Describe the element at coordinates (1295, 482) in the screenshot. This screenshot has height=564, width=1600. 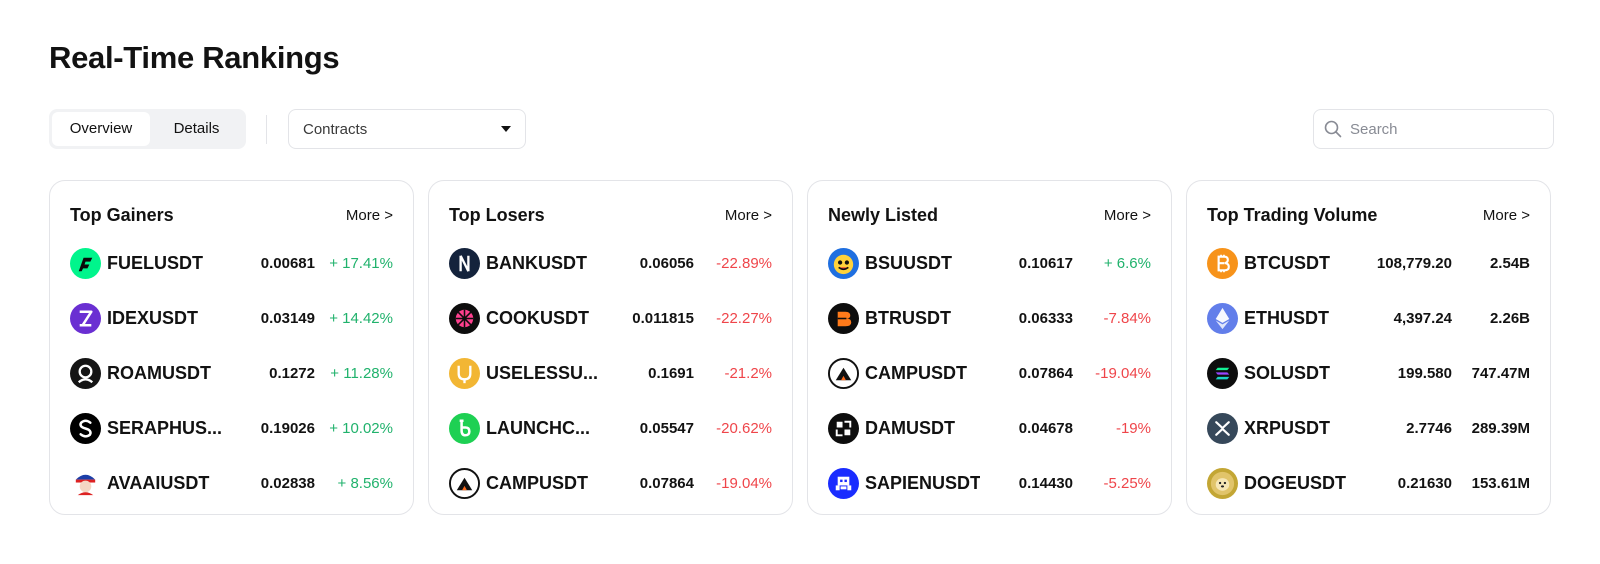
I see `symbol: DOGEUSDT` at that location.